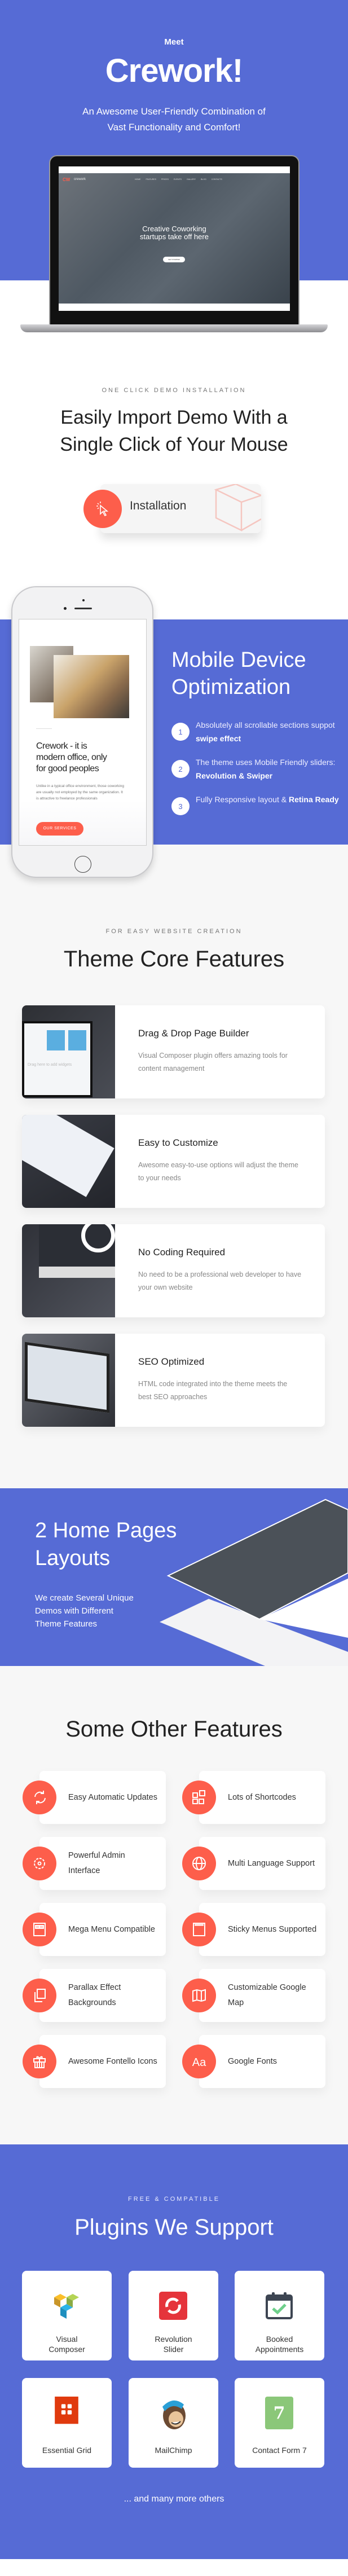 This screenshot has height=2576, width=348. I want to click on core-feature-title: Easy to Customize, so click(178, 1142).